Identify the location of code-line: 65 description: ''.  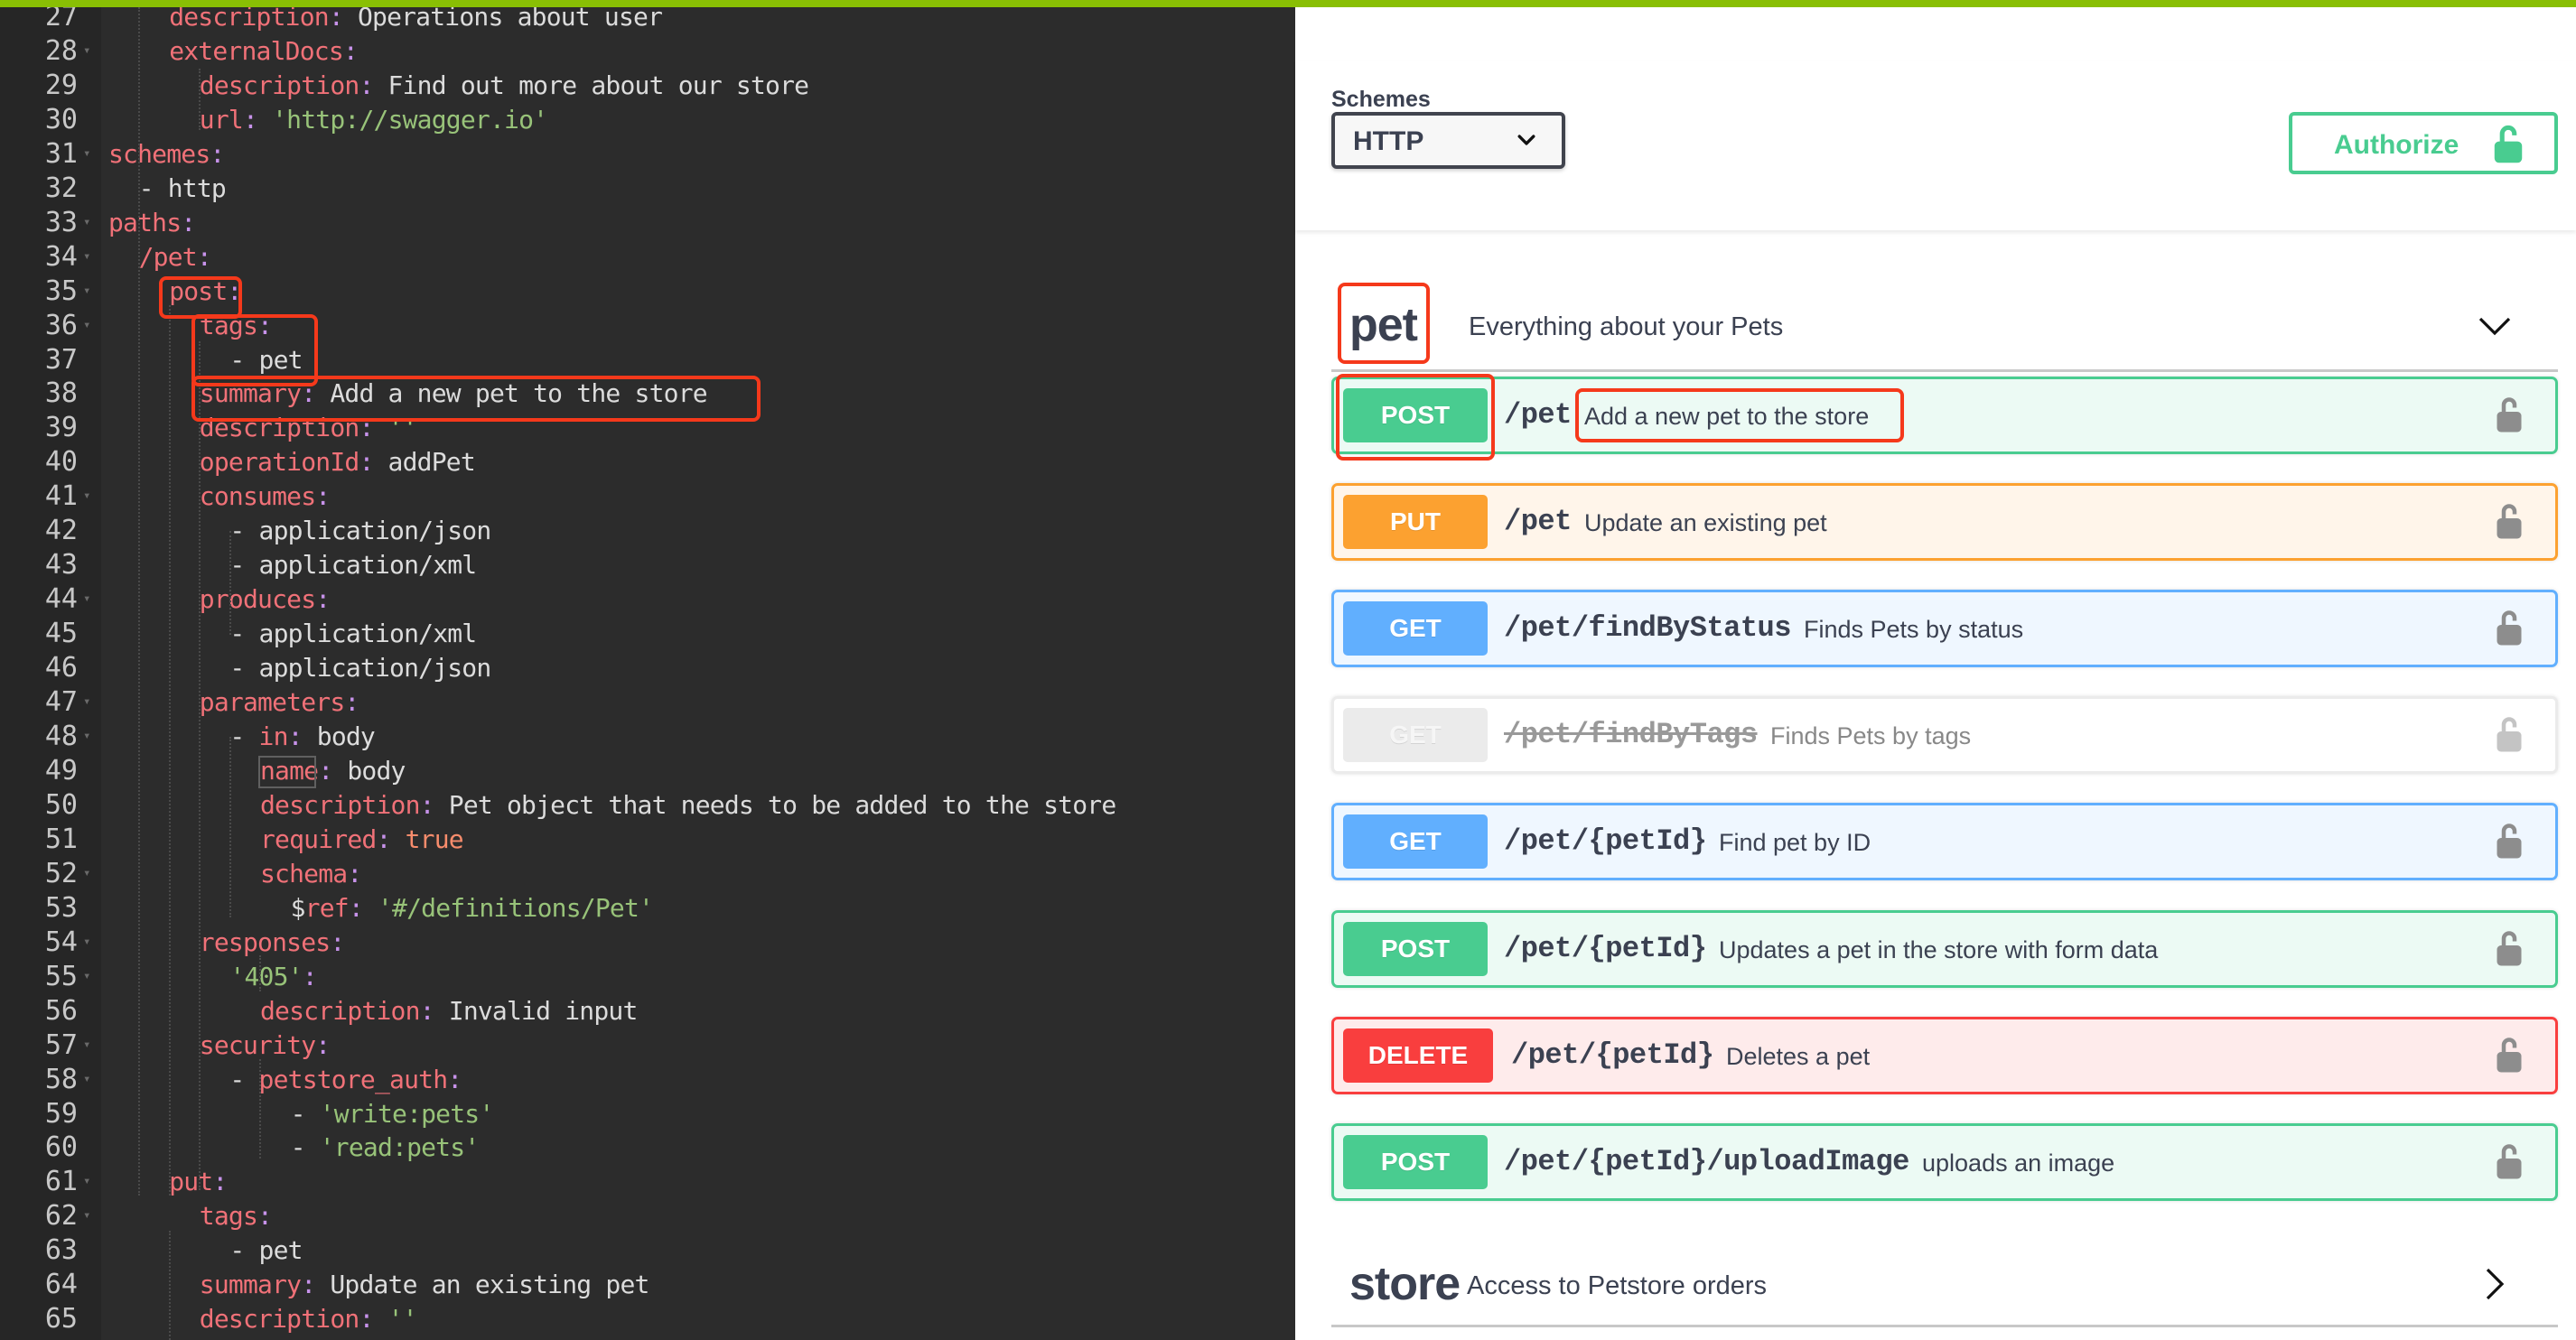
(647, 1319).